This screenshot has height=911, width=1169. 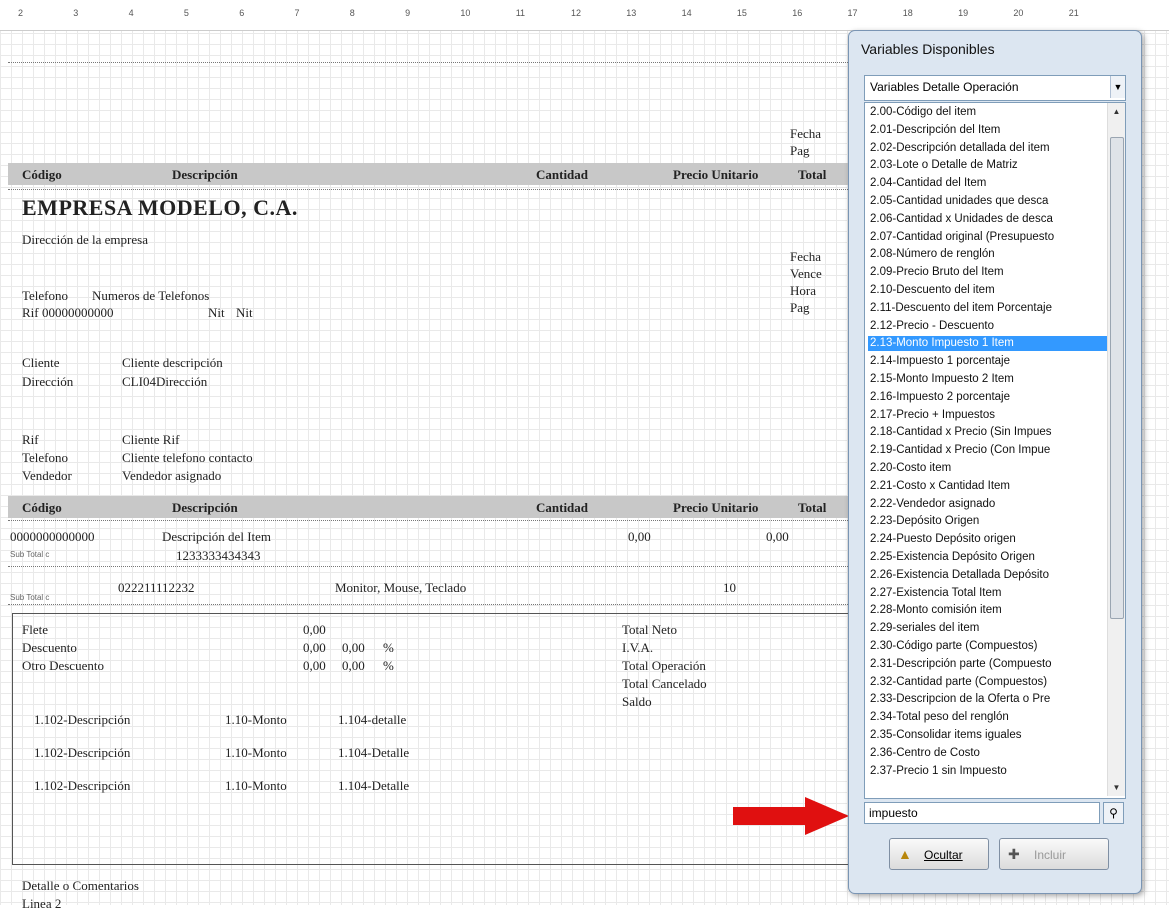 I want to click on pay-detalle-3: 1.104-Detalle, so click(x=373, y=785).